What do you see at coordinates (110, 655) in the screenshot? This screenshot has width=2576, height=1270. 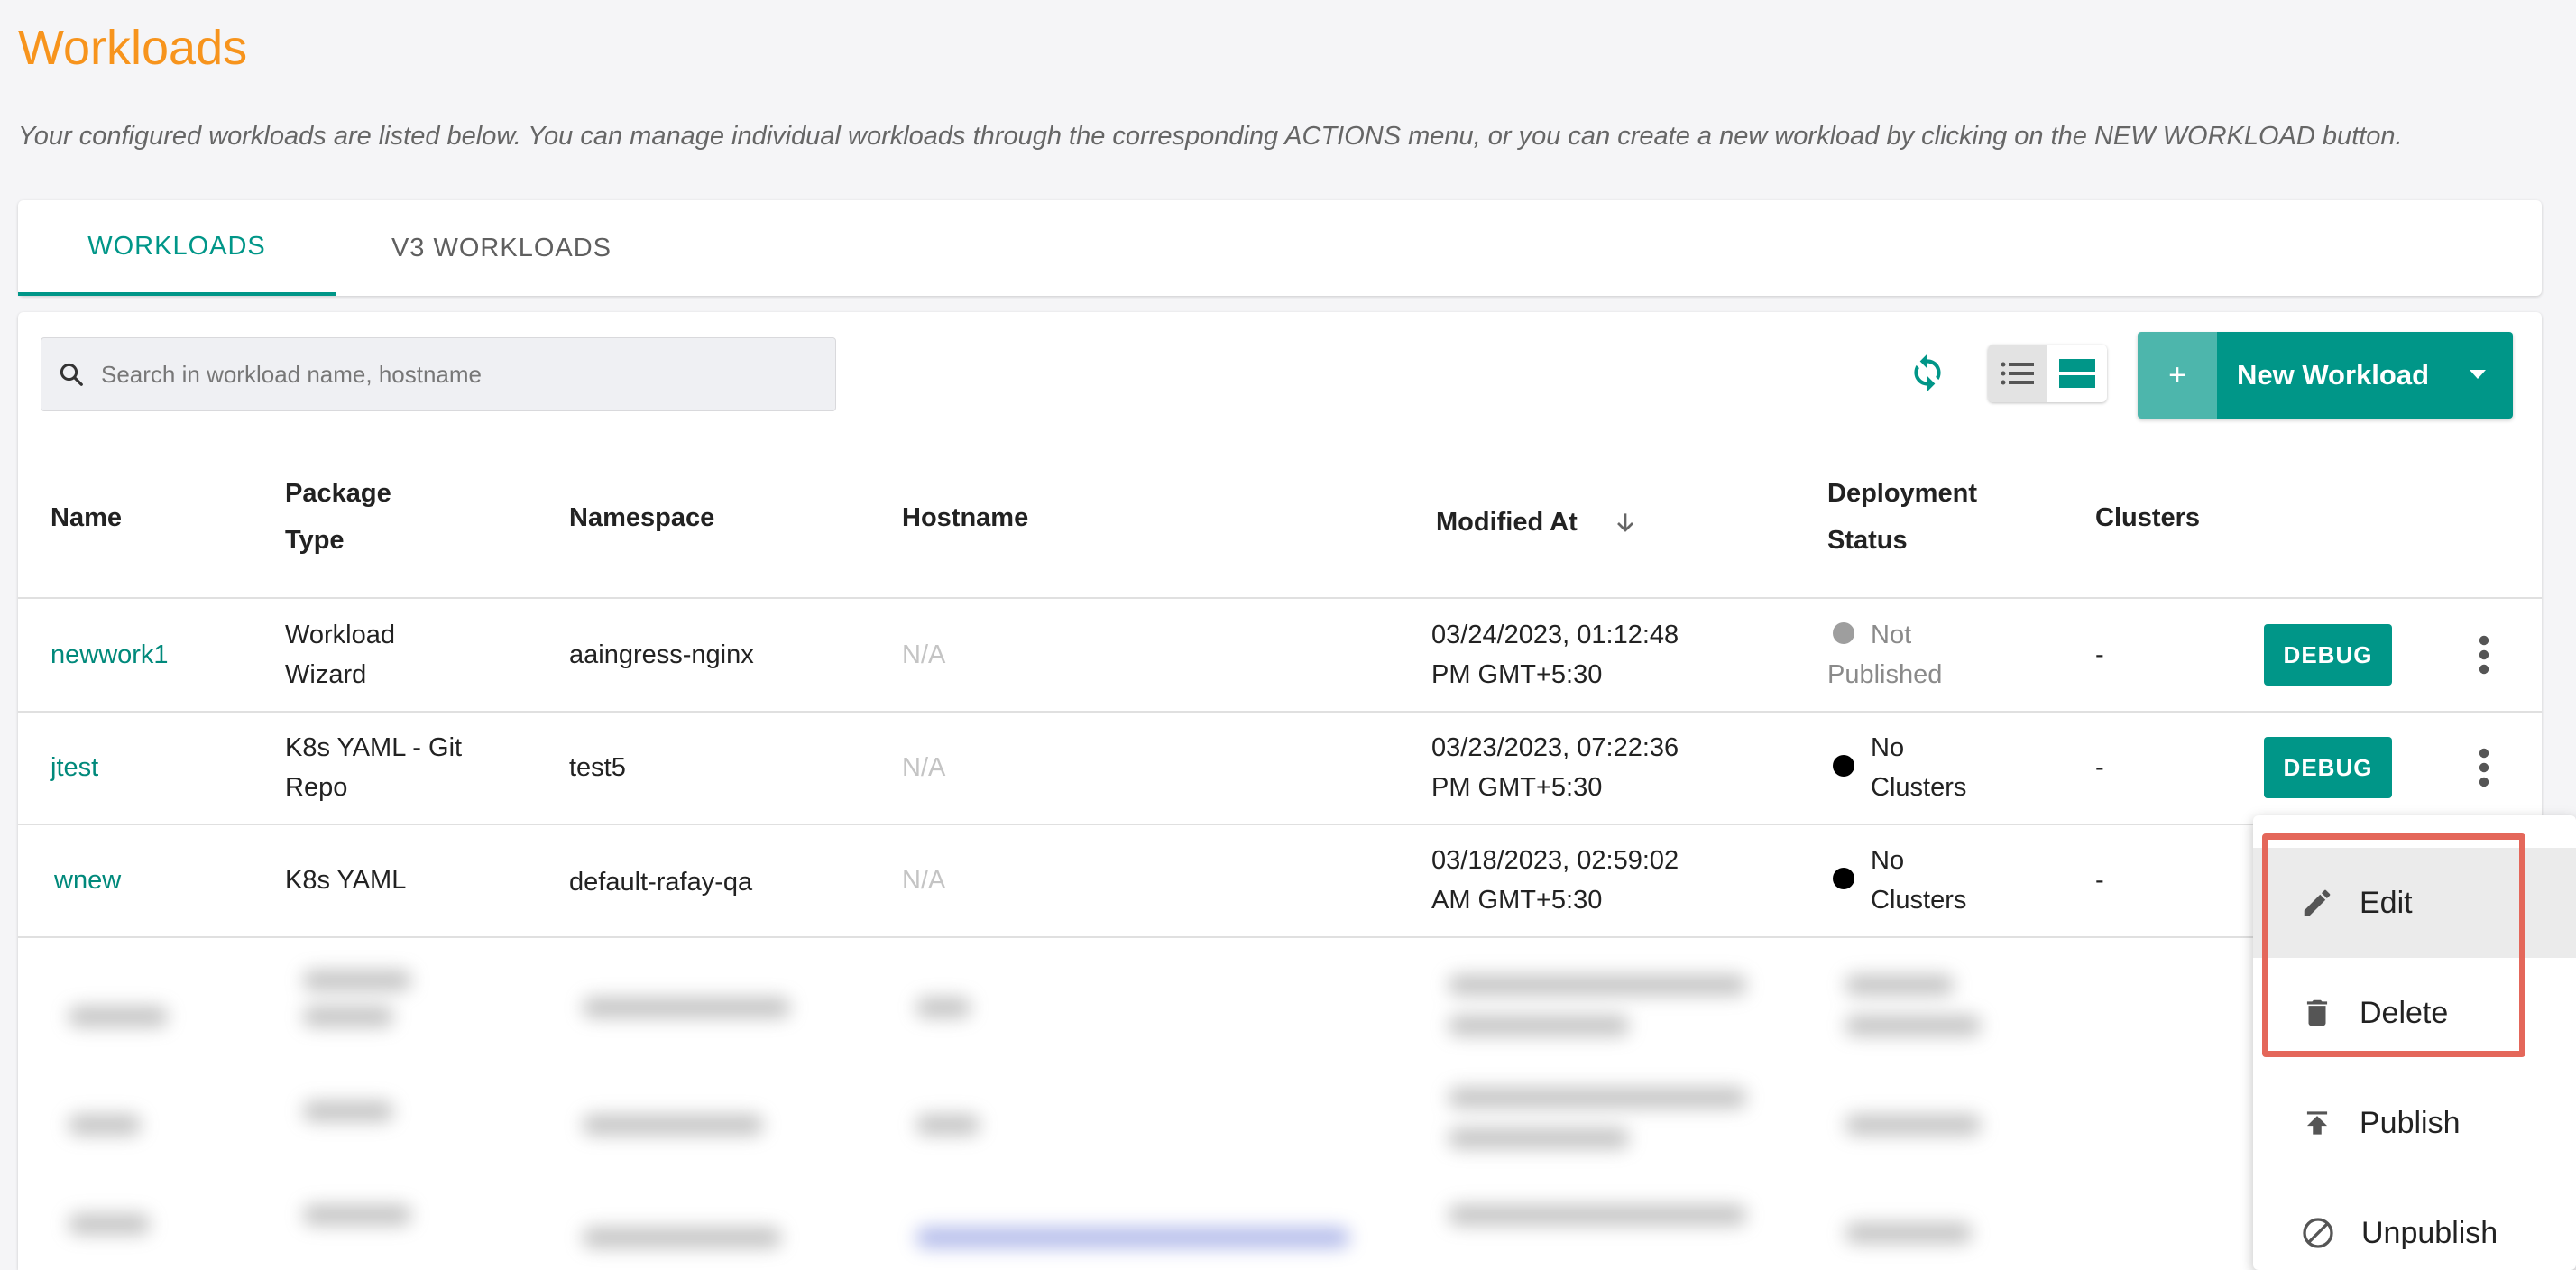 I see `workload-name-link: newwork1` at bounding box center [110, 655].